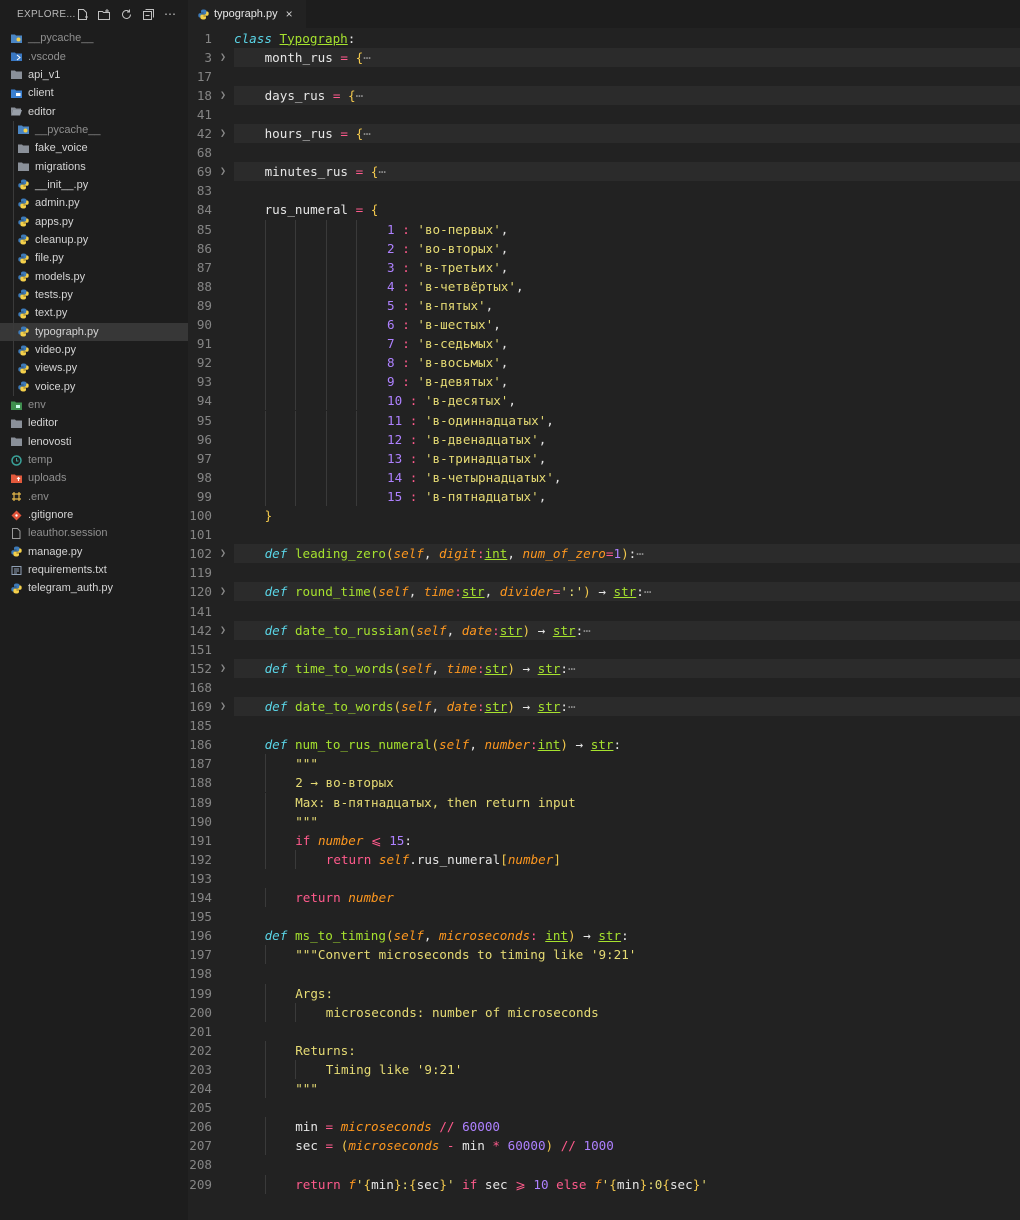 Image resolution: width=1020 pixels, height=1220 pixels. What do you see at coordinates (94, 570) in the screenshot?
I see `tree-item: requirements.txt` at bounding box center [94, 570].